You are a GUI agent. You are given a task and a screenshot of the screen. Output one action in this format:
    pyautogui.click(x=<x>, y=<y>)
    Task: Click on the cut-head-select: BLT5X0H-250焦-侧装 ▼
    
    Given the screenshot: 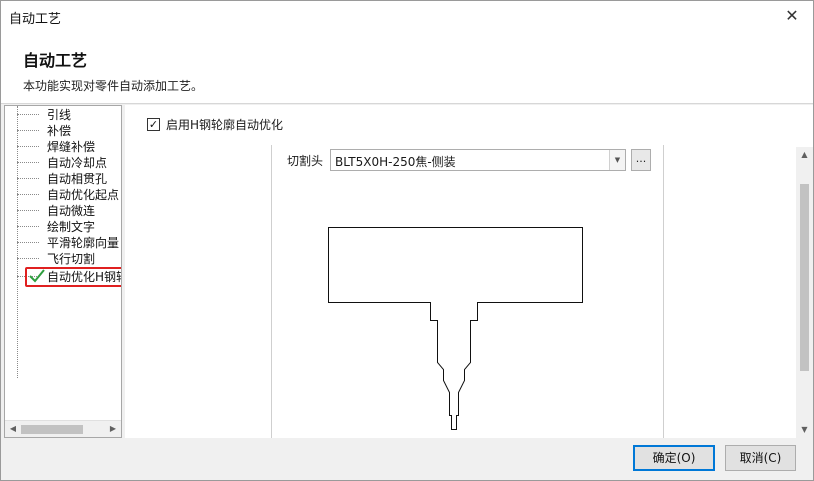 What is the action you would take?
    pyautogui.click(x=478, y=160)
    